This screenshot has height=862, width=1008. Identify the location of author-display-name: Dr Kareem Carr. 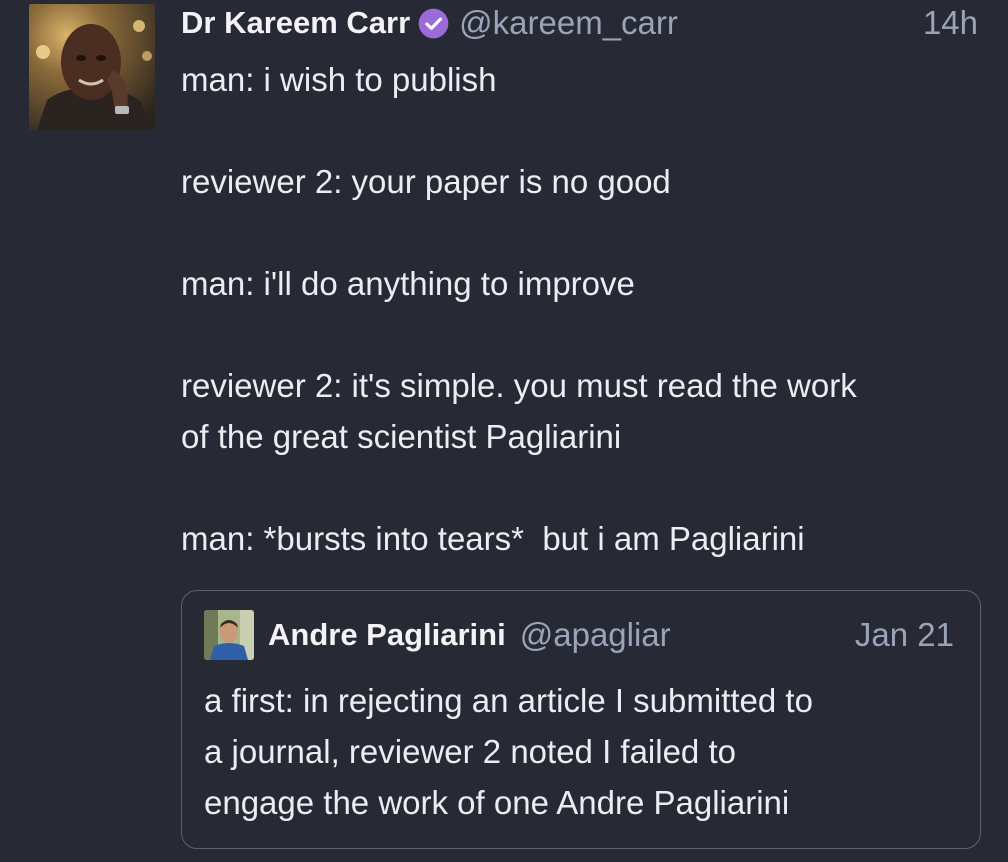
(295, 23).